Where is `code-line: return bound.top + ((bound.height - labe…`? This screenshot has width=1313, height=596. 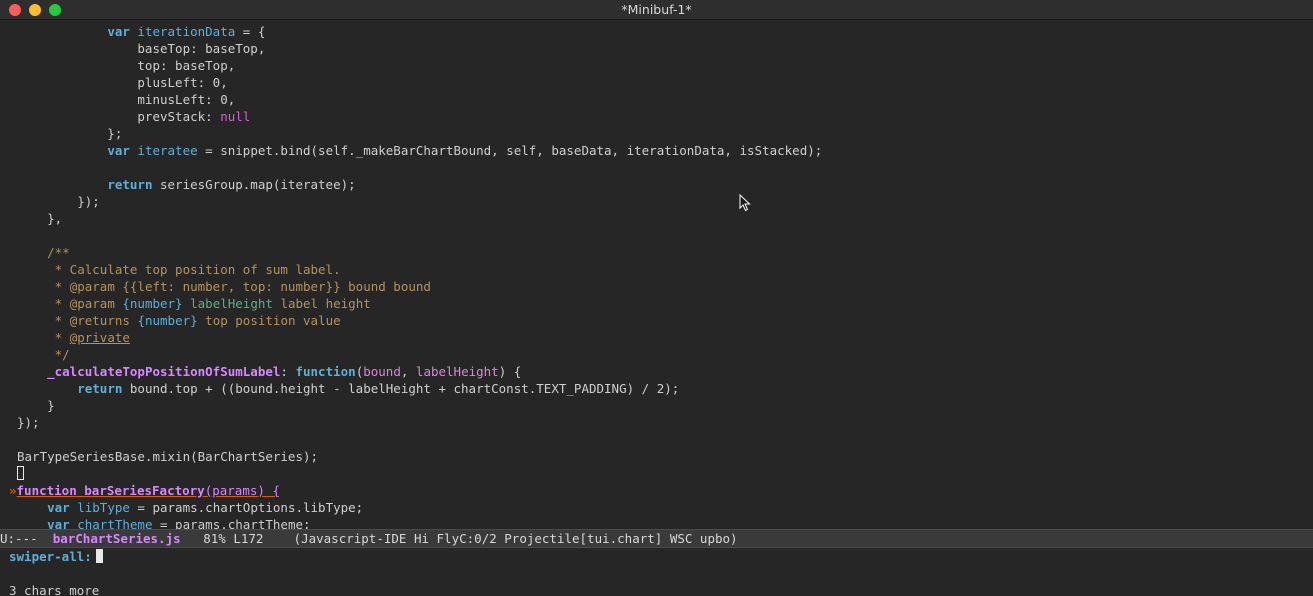 code-line: return bound.top + ((bound.height - labe… is located at coordinates (656, 388).